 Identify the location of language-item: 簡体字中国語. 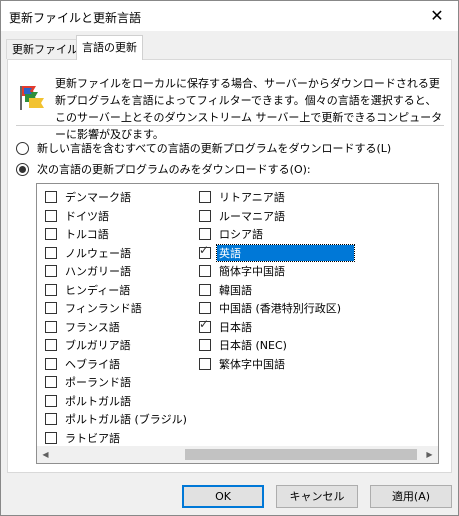
(243, 271).